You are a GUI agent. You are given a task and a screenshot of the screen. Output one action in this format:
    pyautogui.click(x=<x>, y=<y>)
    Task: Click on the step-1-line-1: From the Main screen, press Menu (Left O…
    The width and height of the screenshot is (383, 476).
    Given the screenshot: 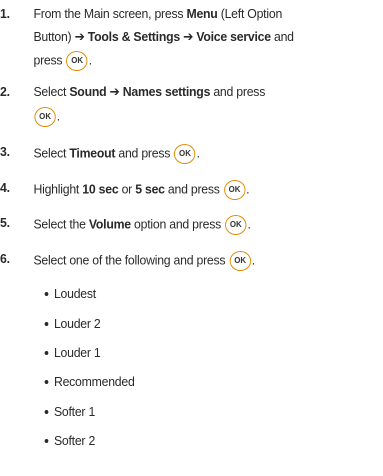 What is the action you would take?
    pyautogui.click(x=158, y=13)
    